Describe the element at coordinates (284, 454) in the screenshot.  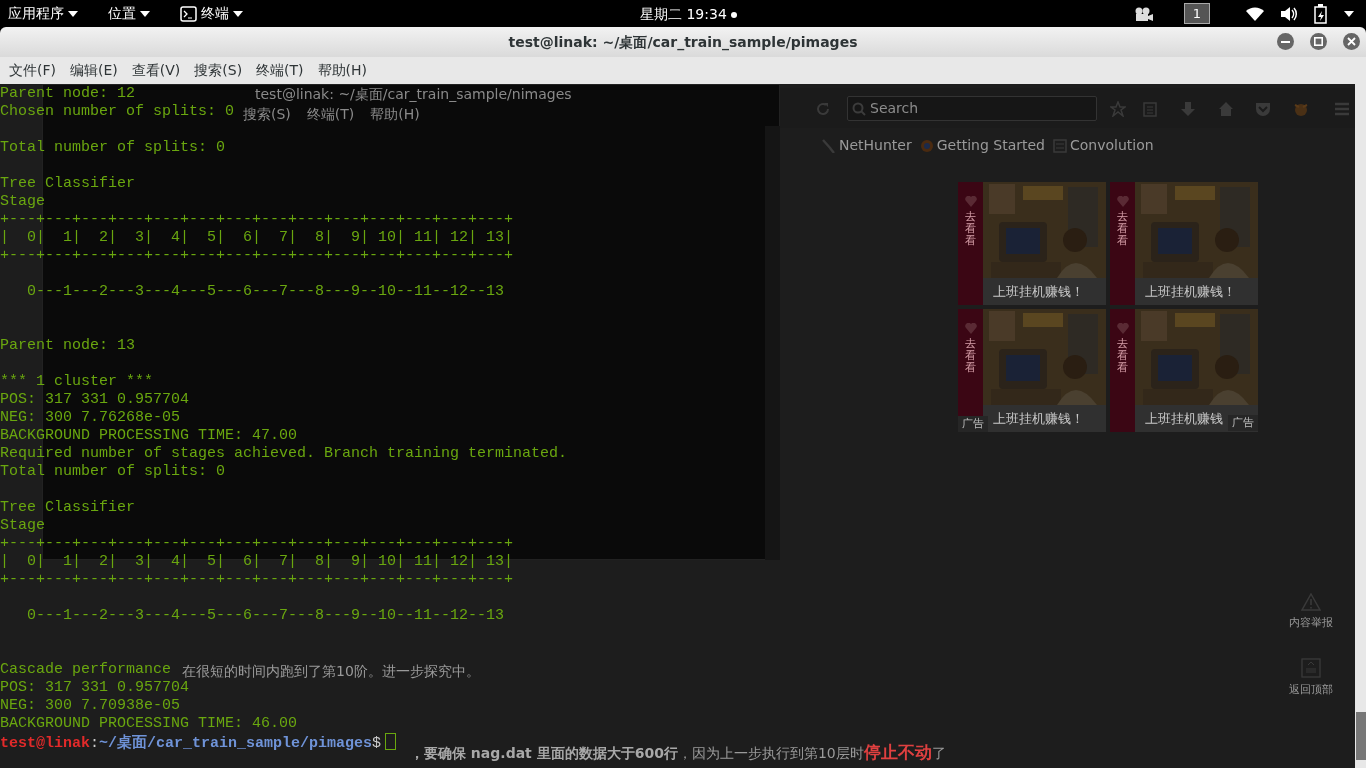
I see `terminal-line: Required number of stages achieved. Branch training terminated.` at that location.